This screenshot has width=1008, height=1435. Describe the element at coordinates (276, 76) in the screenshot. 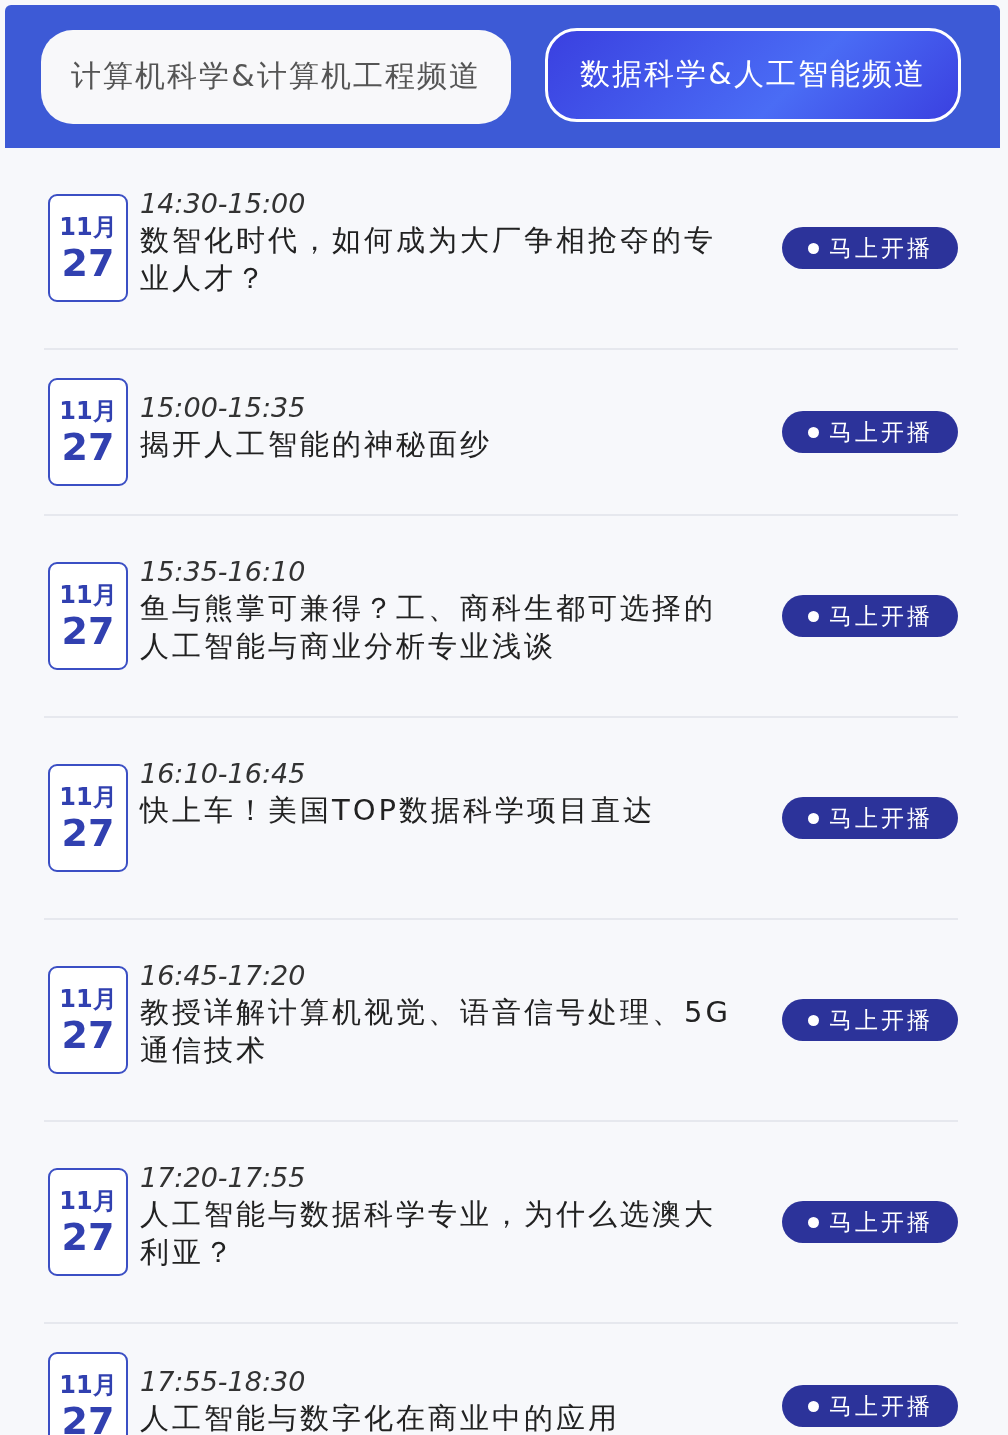

I see `channel-tab: 计算机科学&计算机工程频道` at that location.